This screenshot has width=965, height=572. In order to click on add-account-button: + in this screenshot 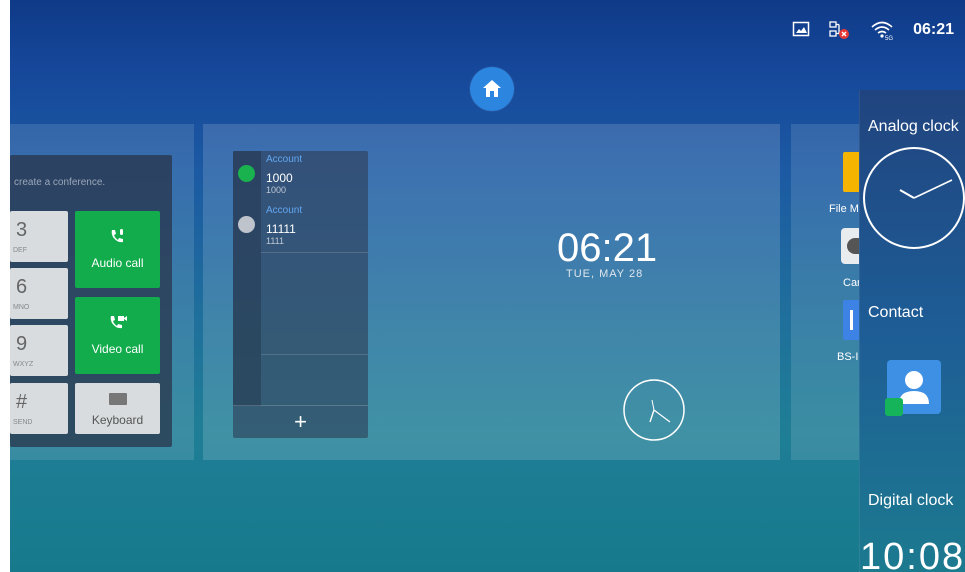, I will do `click(300, 421)`.